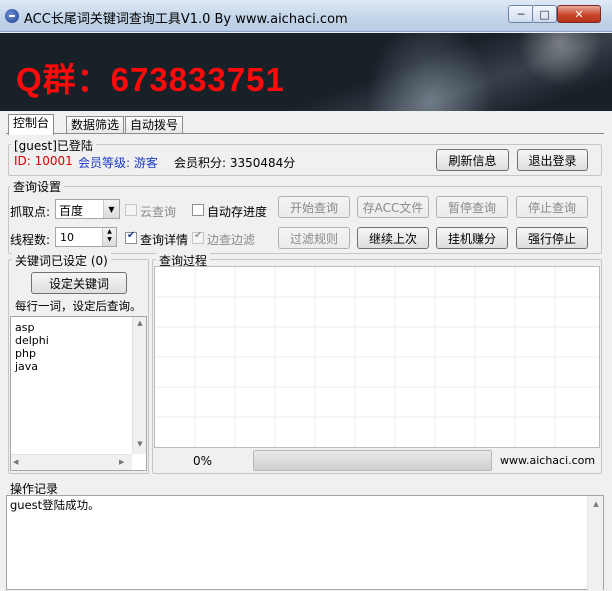  What do you see at coordinates (32, 340) in the screenshot?
I see `list-item: delphi` at bounding box center [32, 340].